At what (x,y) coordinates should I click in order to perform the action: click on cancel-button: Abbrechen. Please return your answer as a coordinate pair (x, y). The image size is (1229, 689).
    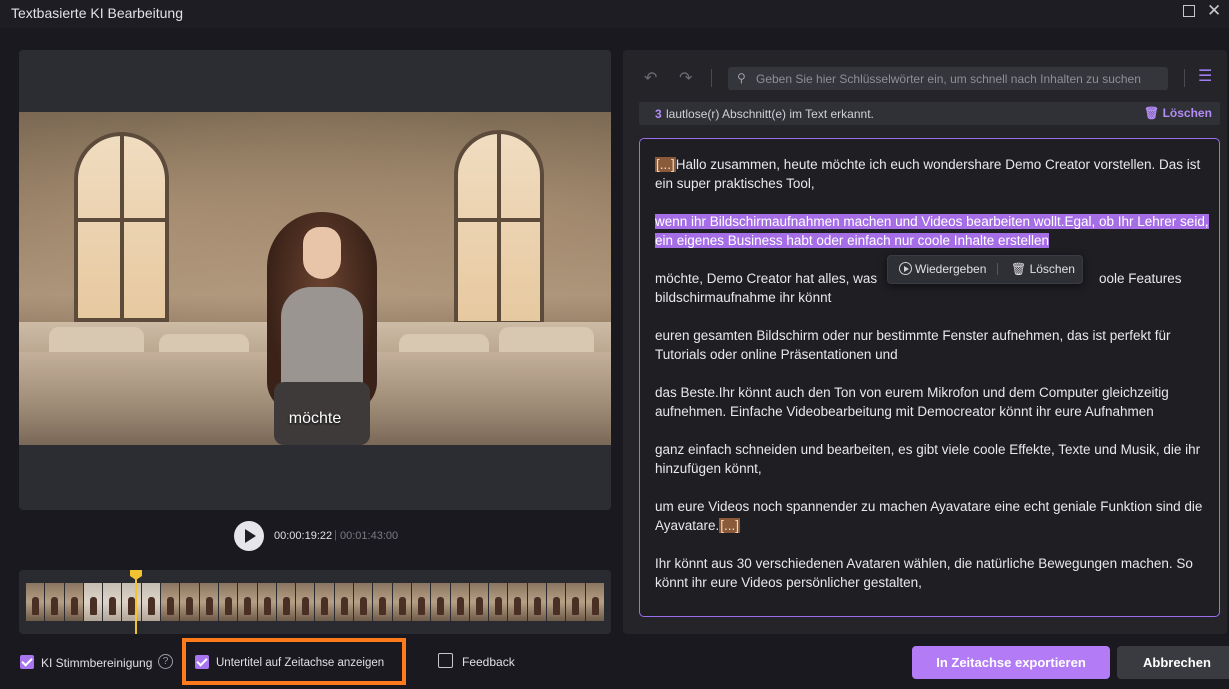
    Looking at the image, I should click on (1173, 662).